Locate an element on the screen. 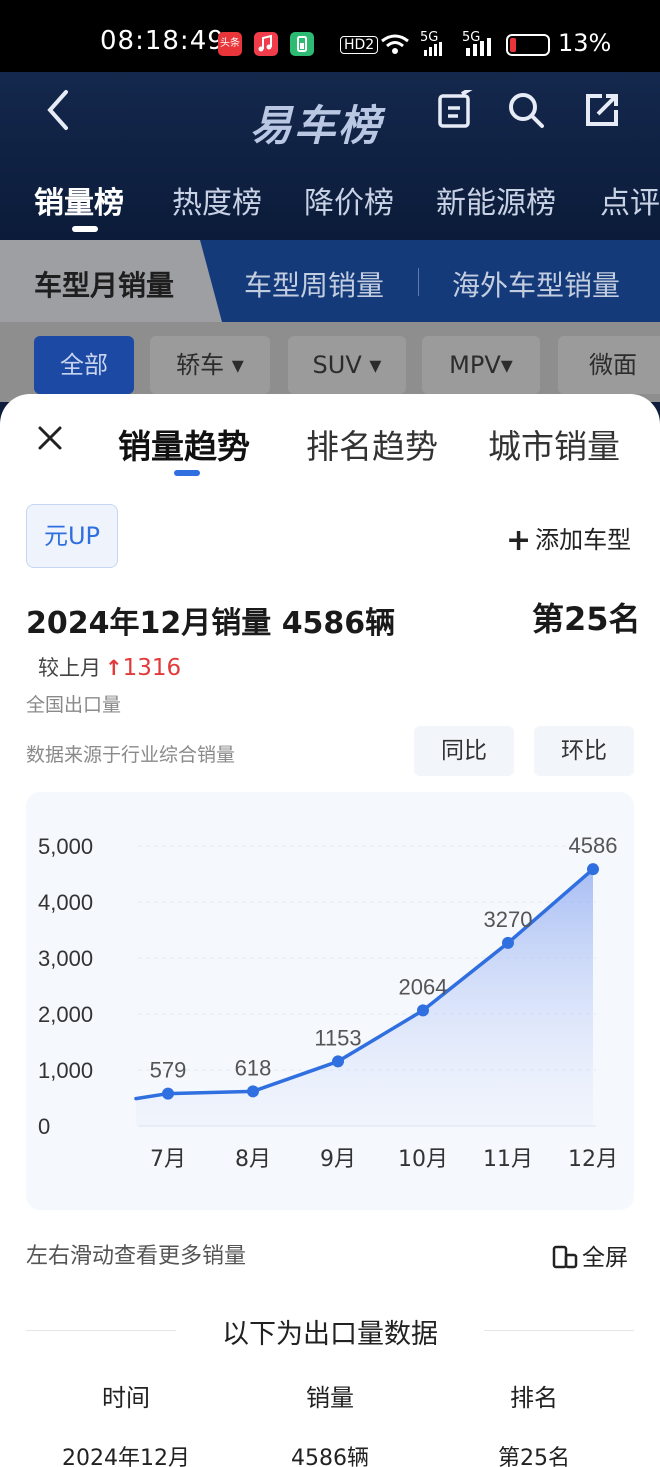 This screenshot has height=1467, width=660. tab-new-energy: 新能源榜 is located at coordinates (496, 200).